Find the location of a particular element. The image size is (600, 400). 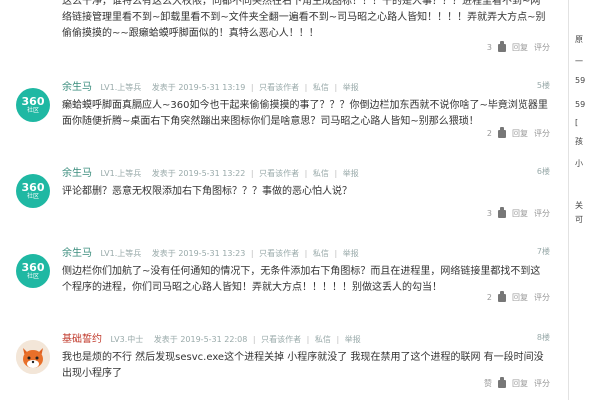

avatar is located at coordinates (33, 357).